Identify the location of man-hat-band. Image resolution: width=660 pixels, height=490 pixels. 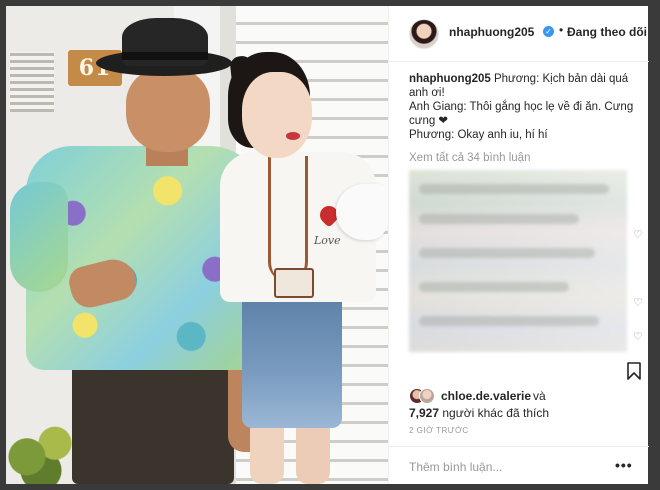
(165, 56).